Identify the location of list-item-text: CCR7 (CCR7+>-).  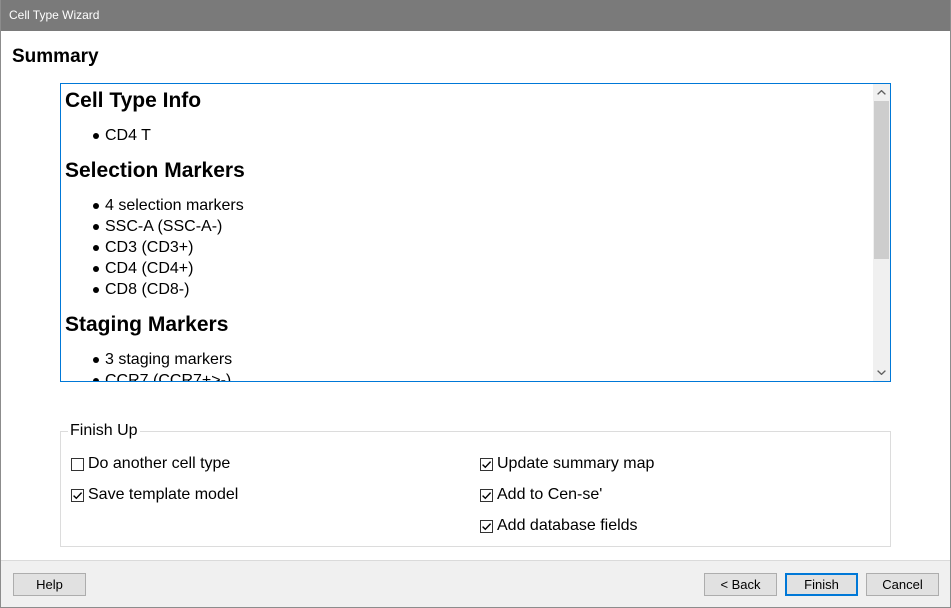
(168, 376).